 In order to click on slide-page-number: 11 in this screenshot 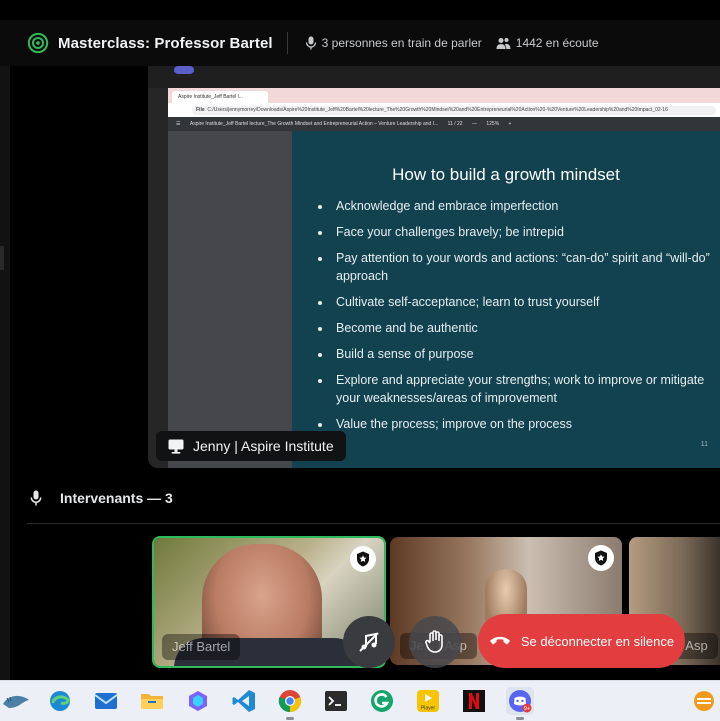, I will do `click(704, 444)`.